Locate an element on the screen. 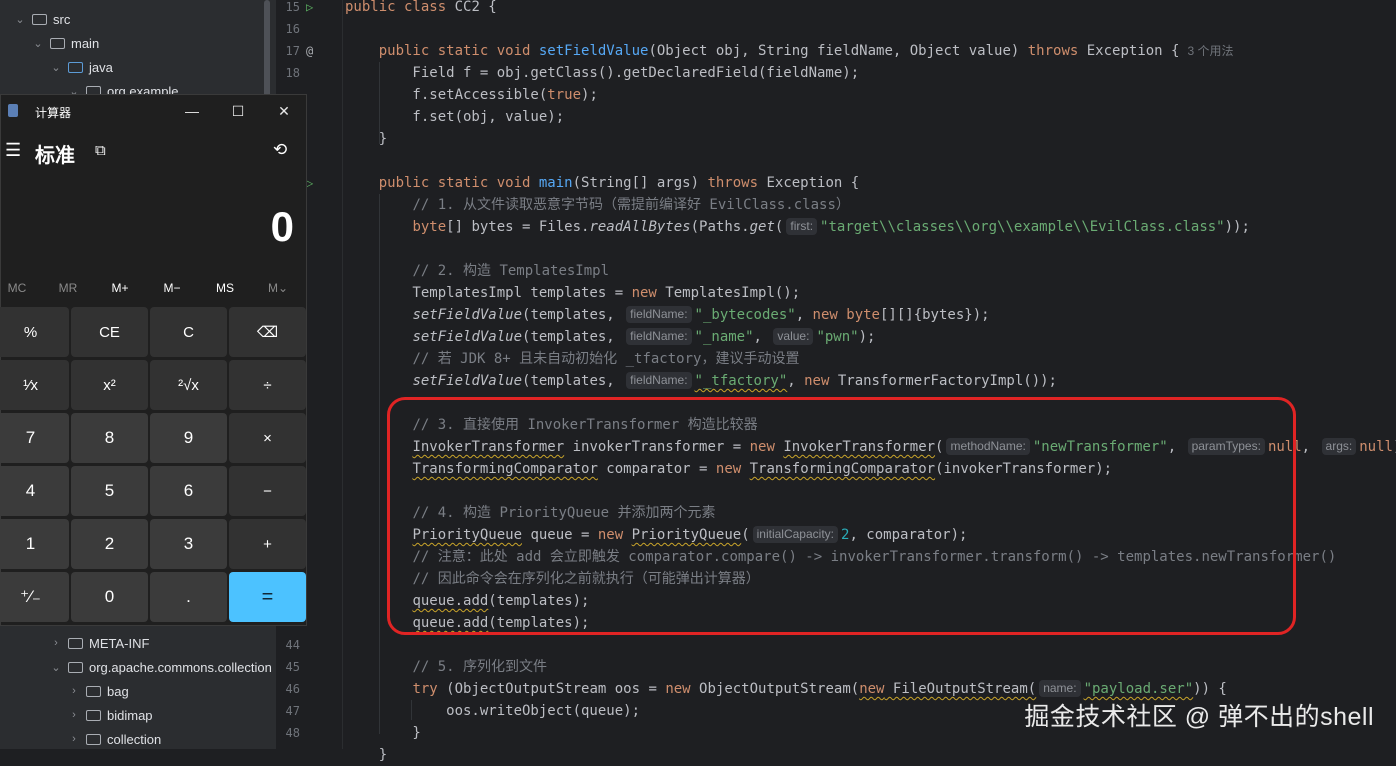 Image resolution: width=1396 pixels, height=766 pixels. param-hint: name: is located at coordinates (1060, 688).